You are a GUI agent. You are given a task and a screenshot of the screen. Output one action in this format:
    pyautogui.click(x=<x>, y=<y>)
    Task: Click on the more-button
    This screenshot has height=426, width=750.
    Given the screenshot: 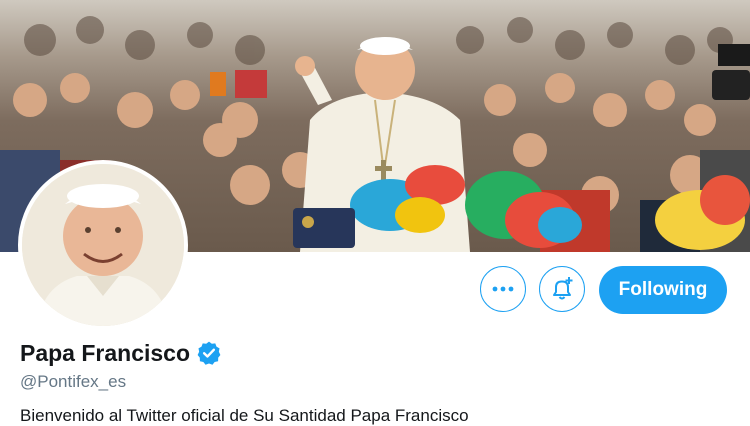 What is the action you would take?
    pyautogui.click(x=503, y=289)
    